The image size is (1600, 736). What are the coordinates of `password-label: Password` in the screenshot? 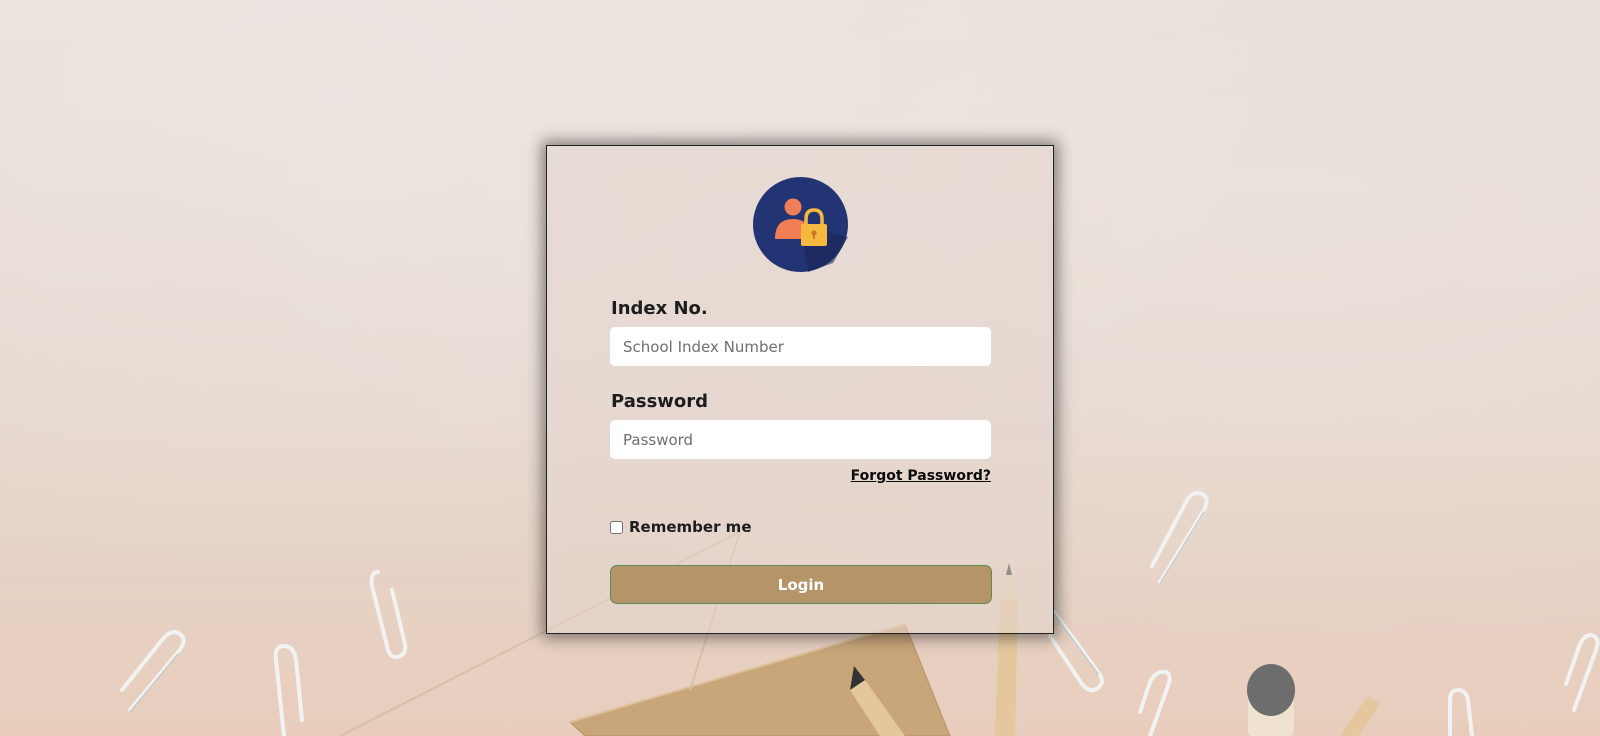 It's located at (660, 401).